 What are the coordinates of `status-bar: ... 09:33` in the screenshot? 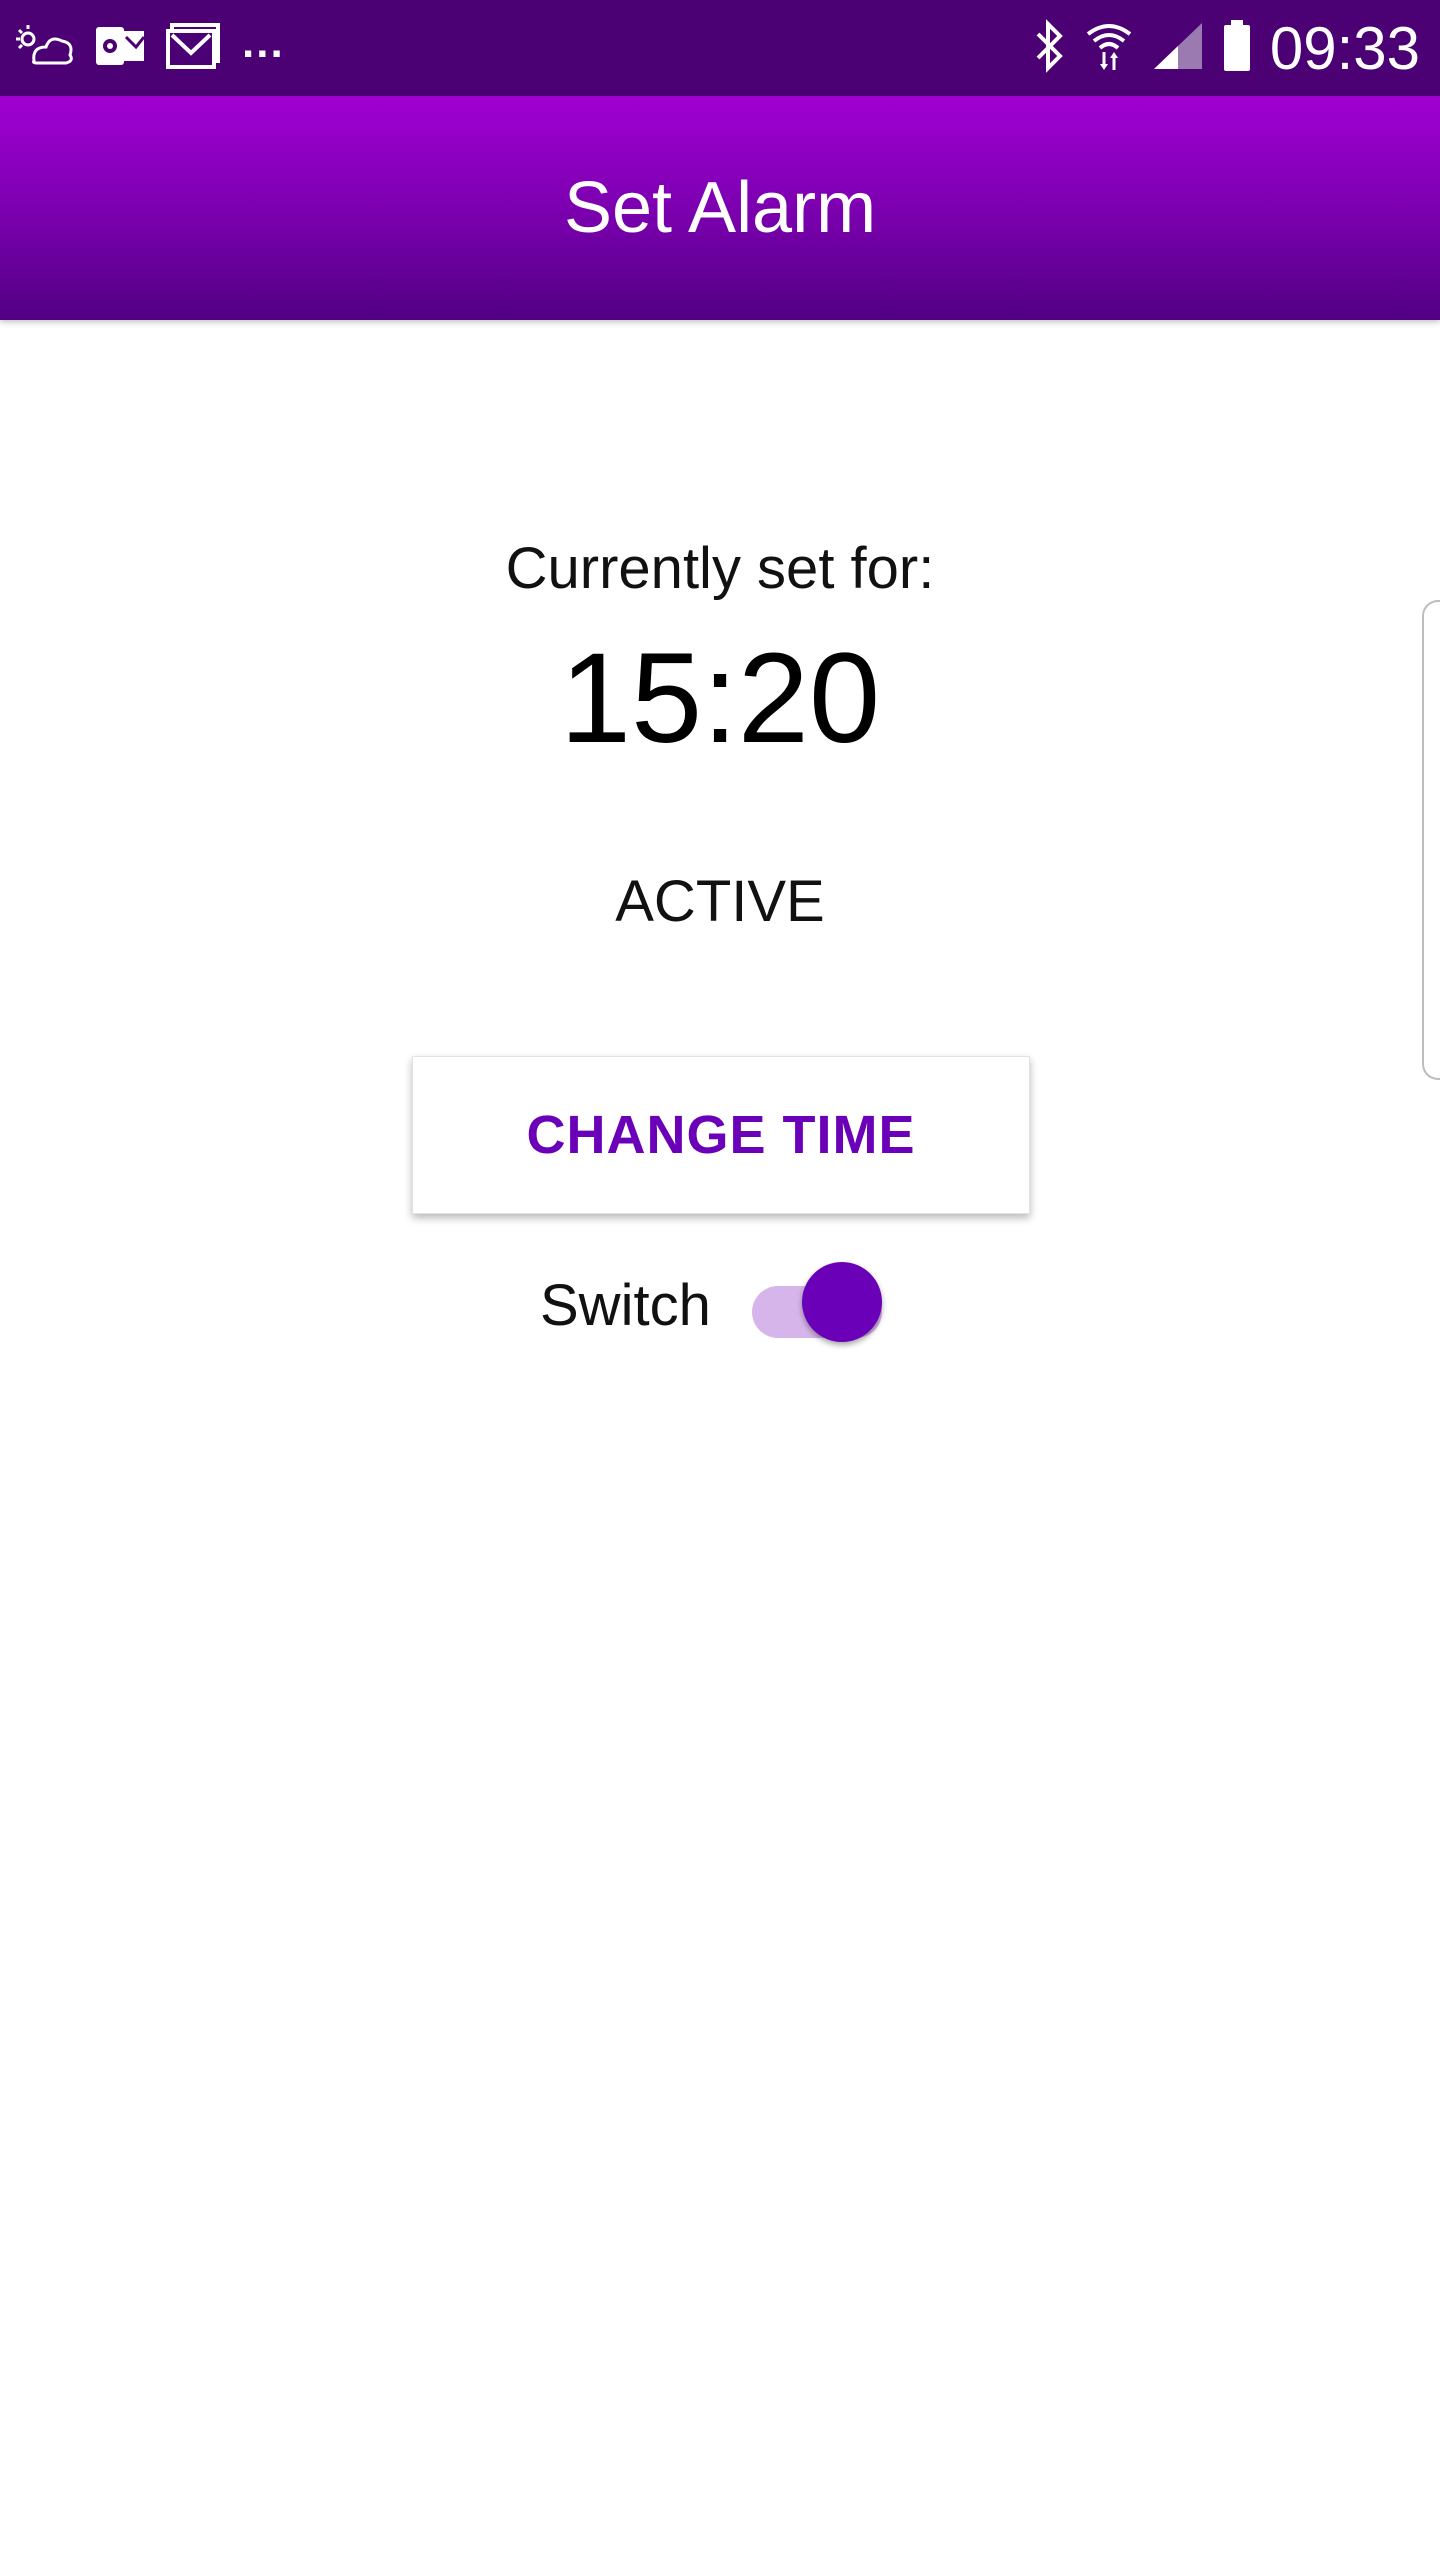 It's located at (720, 48).